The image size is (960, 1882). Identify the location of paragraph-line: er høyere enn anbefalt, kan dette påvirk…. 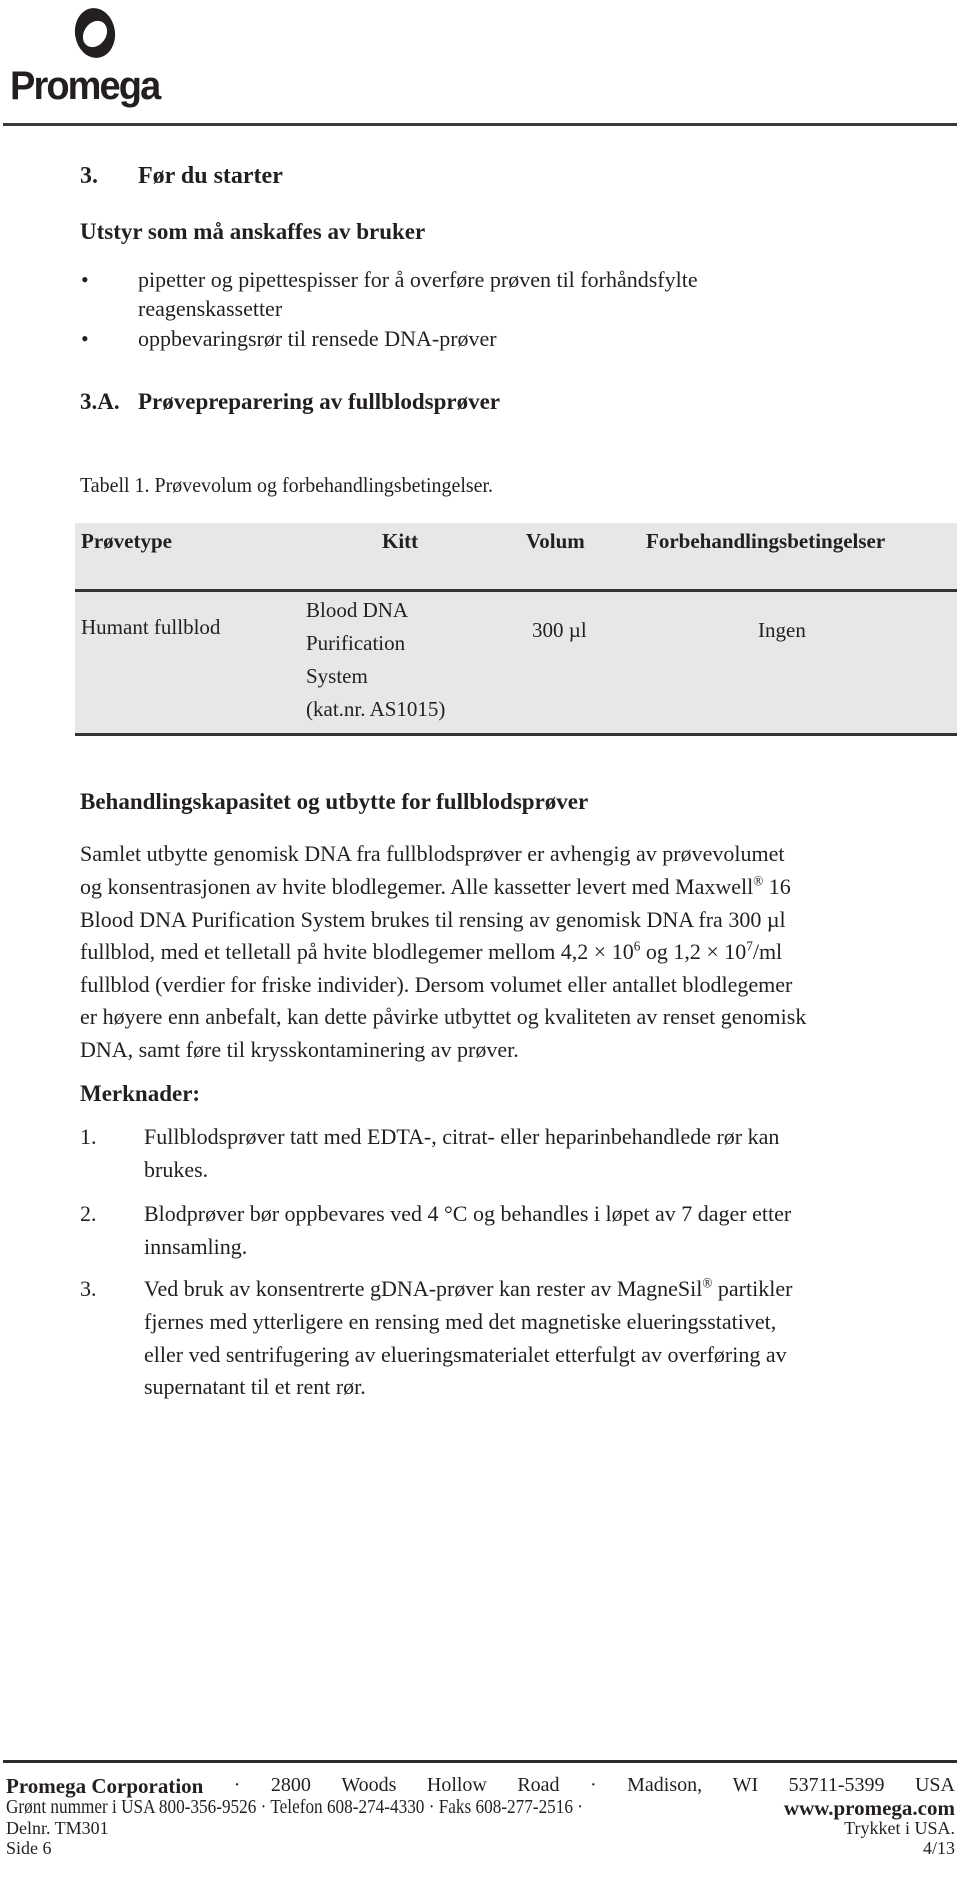
(443, 1016).